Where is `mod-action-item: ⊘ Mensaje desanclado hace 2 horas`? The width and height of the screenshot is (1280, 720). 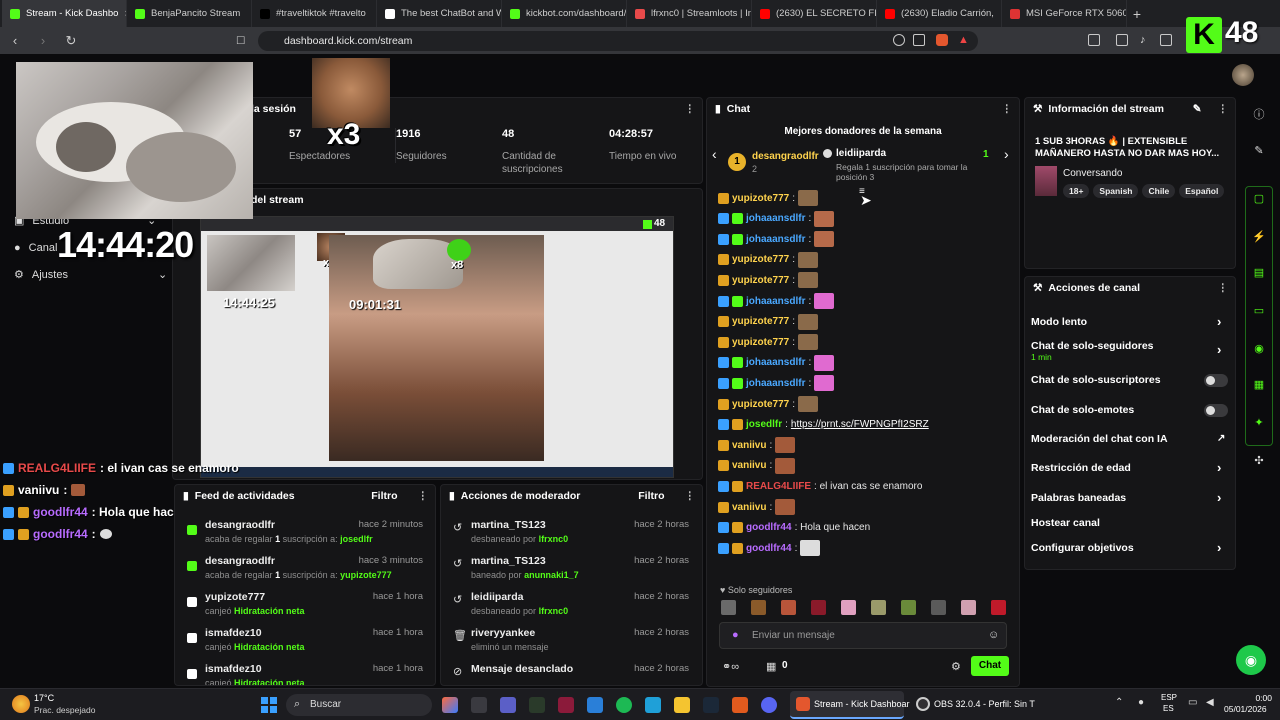
mod-action-item: ⊘ Mensaje desanclado hace 2 horas is located at coordinates (570, 674).